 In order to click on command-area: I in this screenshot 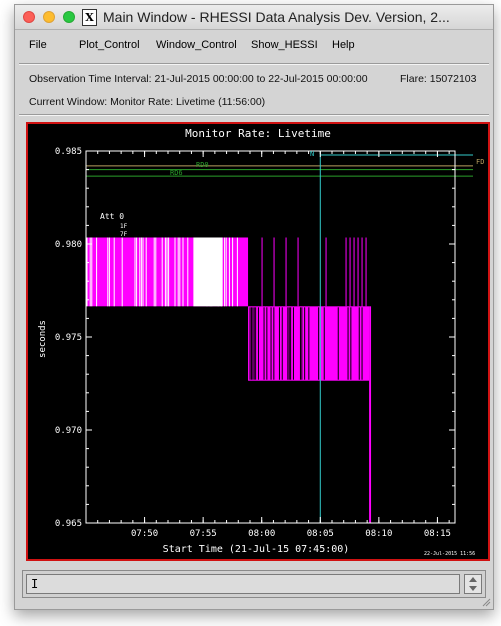, I will do `click(254, 584)`.